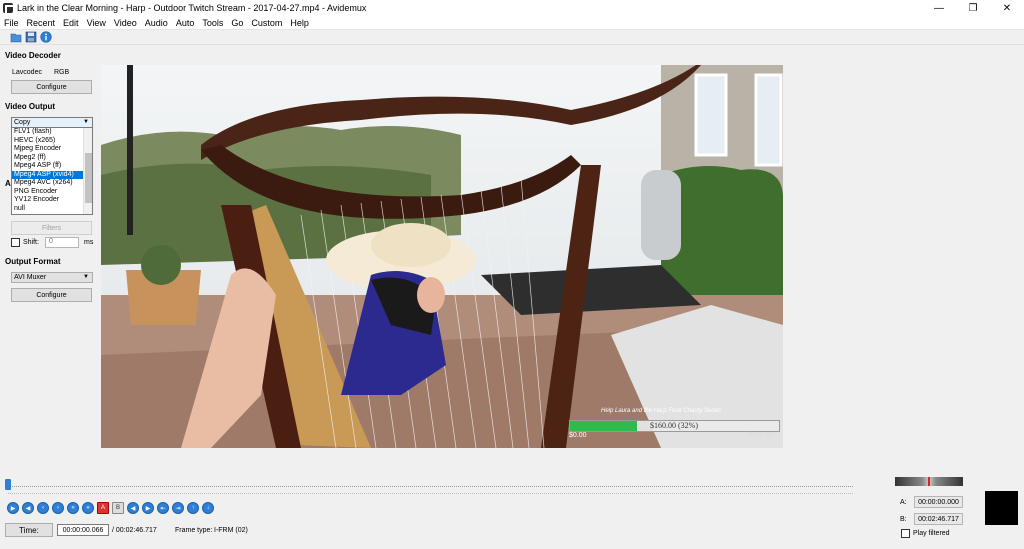  I want to click on marker-b-label: B:, so click(903, 519).